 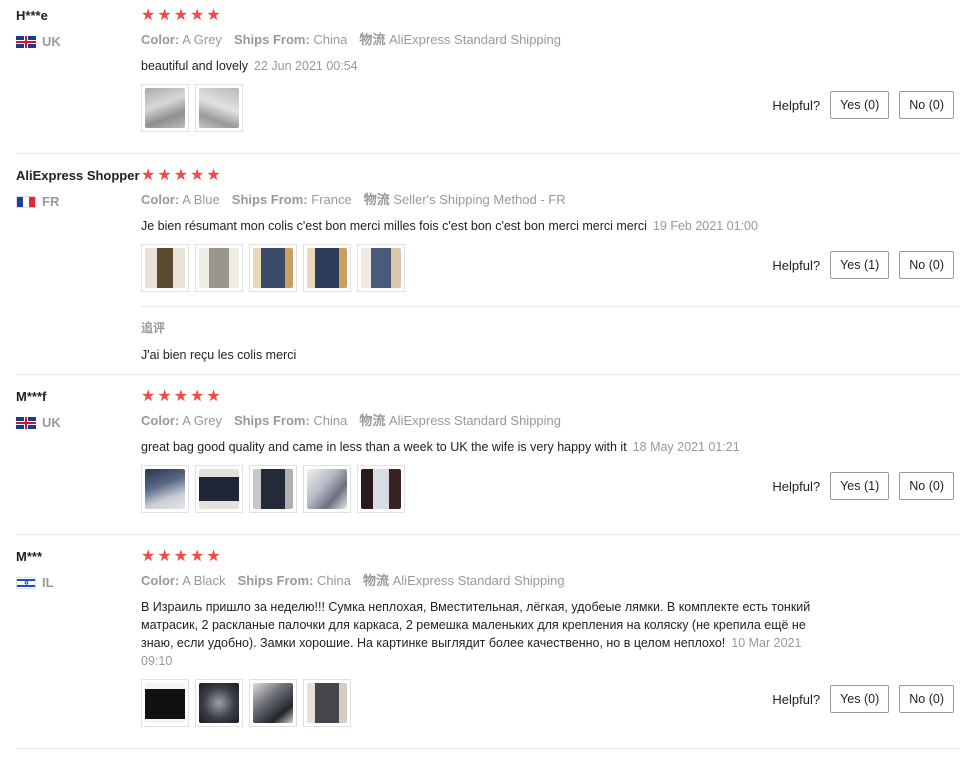 What do you see at coordinates (201, 199) in the screenshot?
I see `color-value: A Blue` at bounding box center [201, 199].